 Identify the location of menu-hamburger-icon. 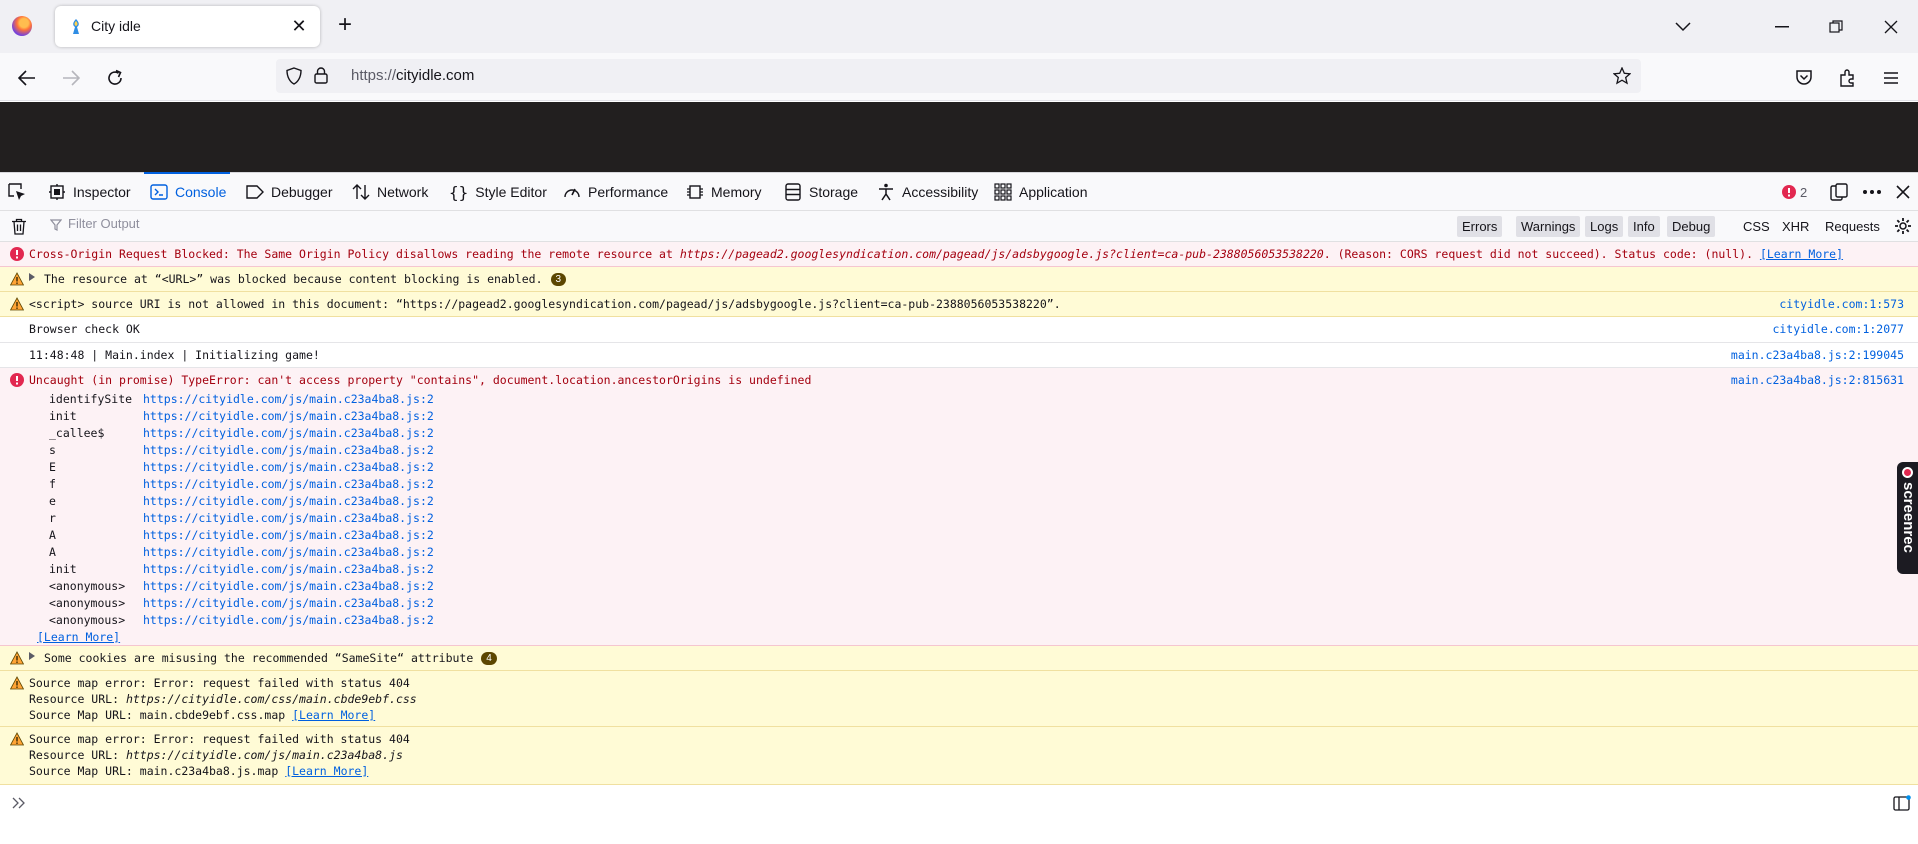
(1891, 78).